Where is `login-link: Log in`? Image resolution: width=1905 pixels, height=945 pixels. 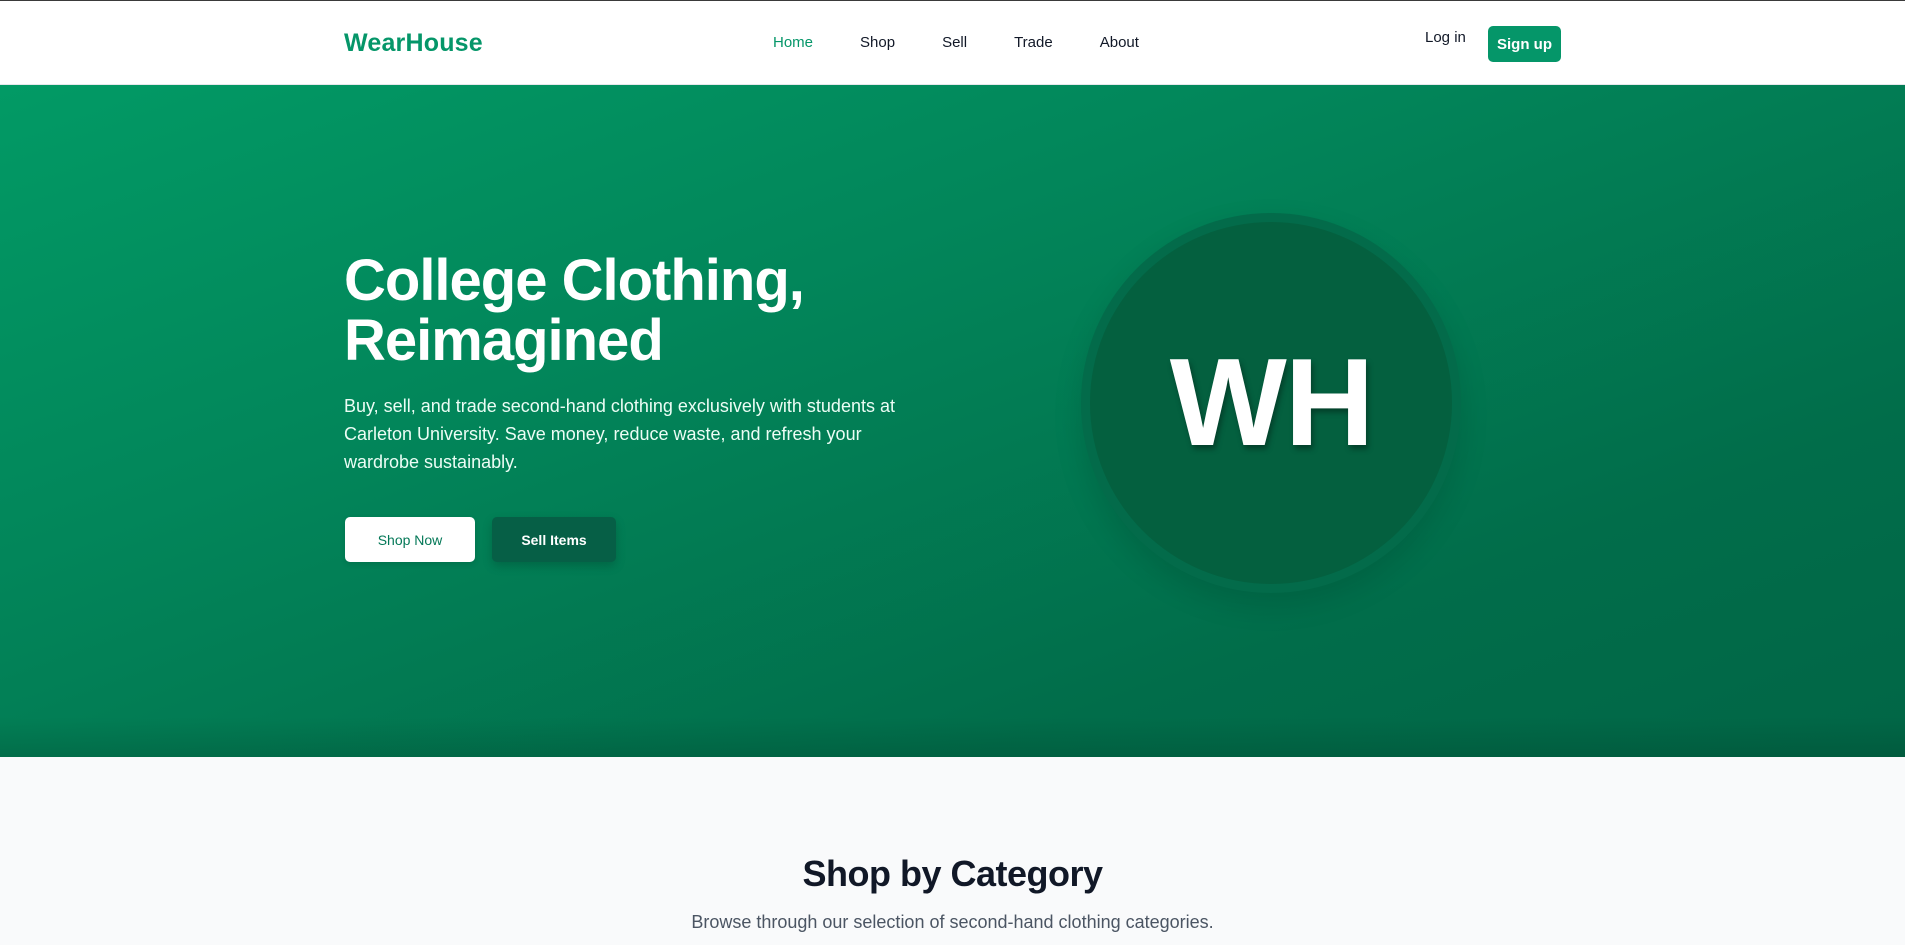 login-link: Log in is located at coordinates (1445, 37).